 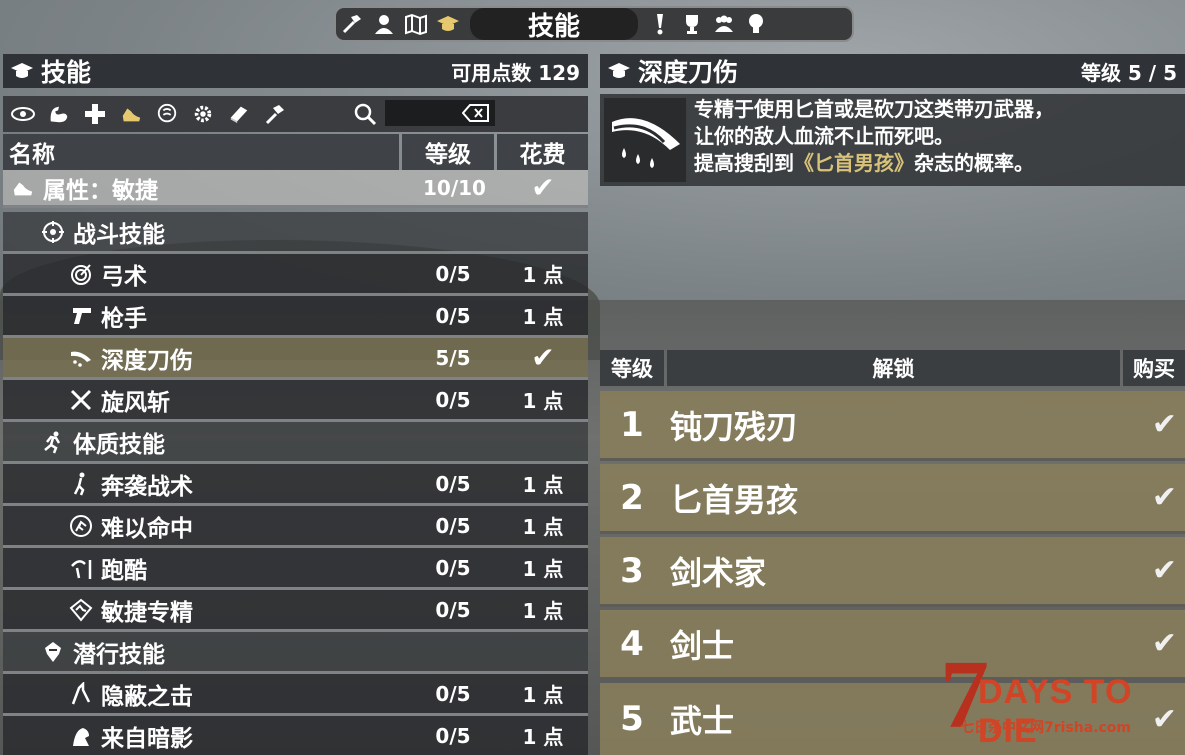 I want to click on unlock-level: 3, so click(x=632, y=570).